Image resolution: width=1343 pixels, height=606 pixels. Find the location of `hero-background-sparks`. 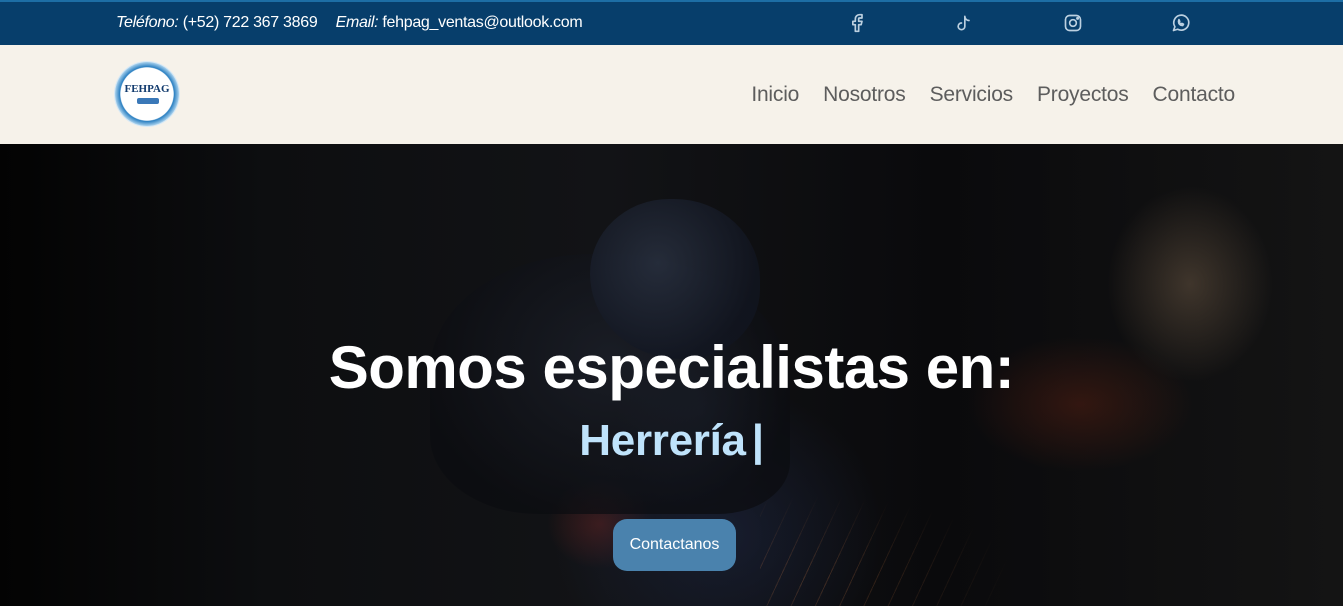

hero-background-sparks is located at coordinates (890, 550).